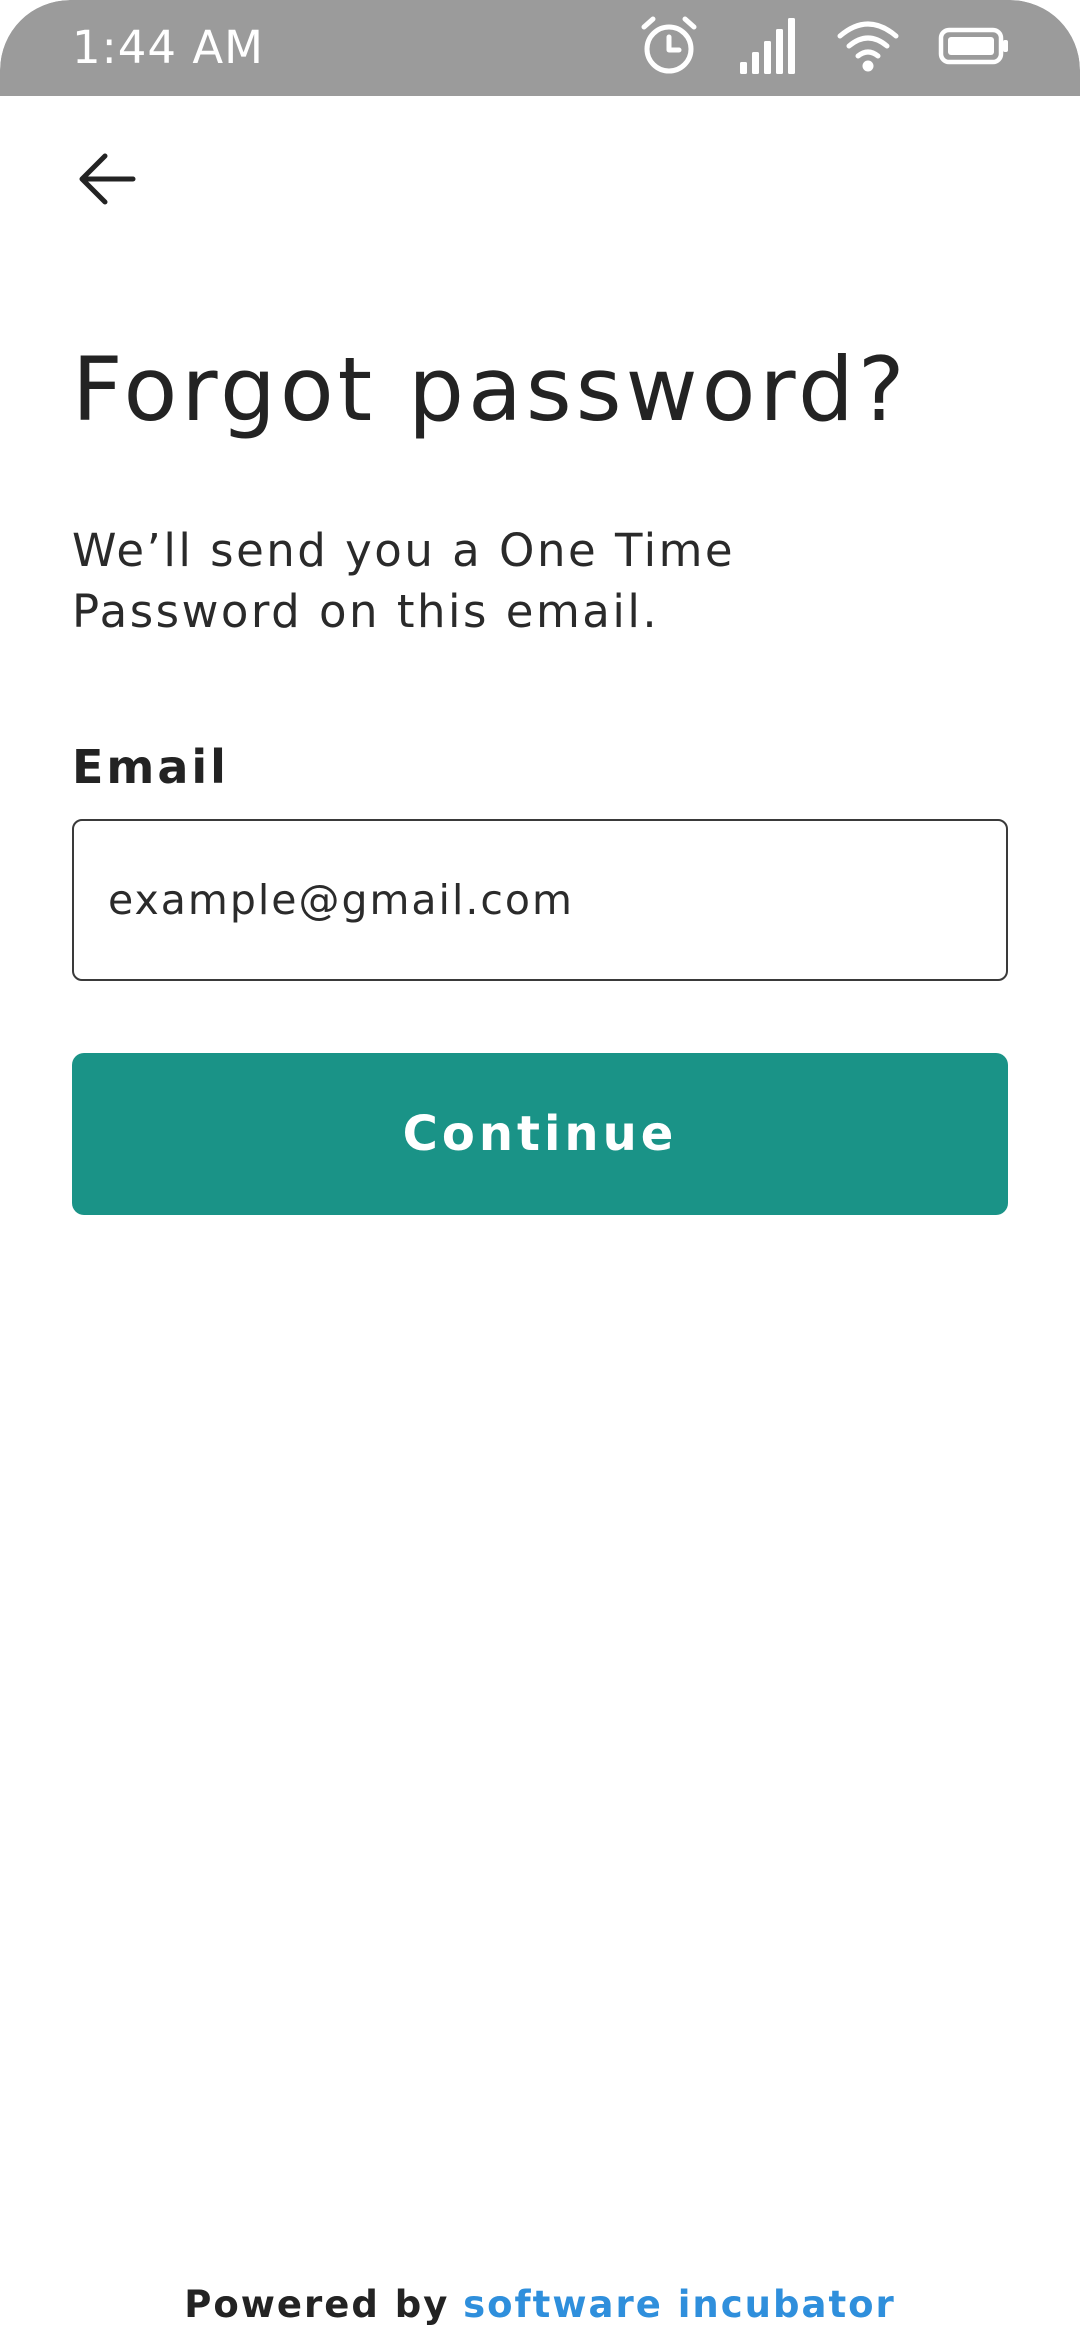 The height and width of the screenshot is (2340, 1080). Describe the element at coordinates (768, 48) in the screenshot. I see `cellular-signal-icon` at that location.